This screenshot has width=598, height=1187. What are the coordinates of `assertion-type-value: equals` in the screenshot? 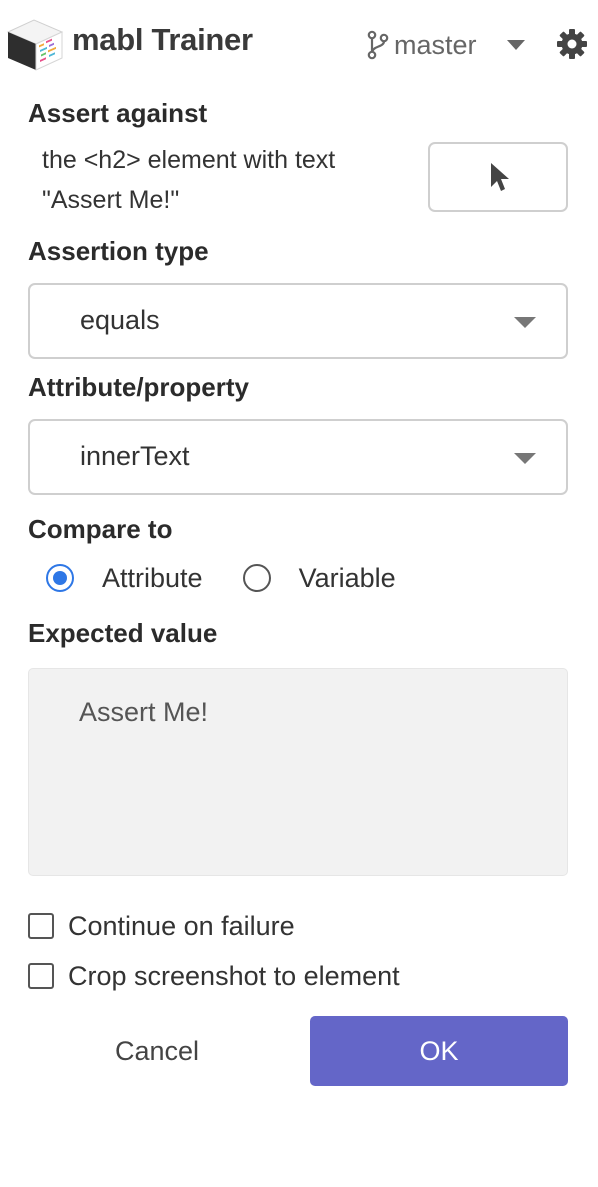 It's located at (120, 320).